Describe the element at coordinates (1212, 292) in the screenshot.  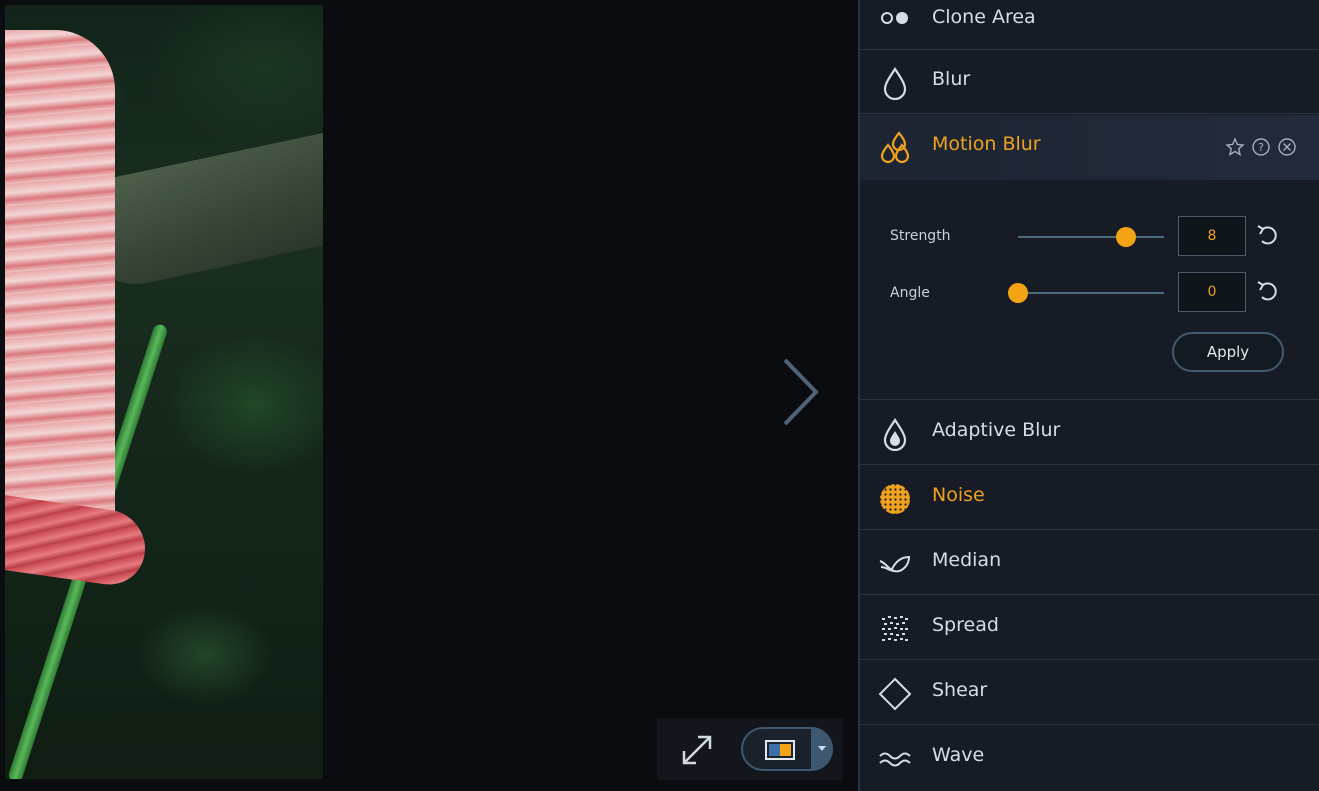
I see `angle-value-field: 0` at that location.